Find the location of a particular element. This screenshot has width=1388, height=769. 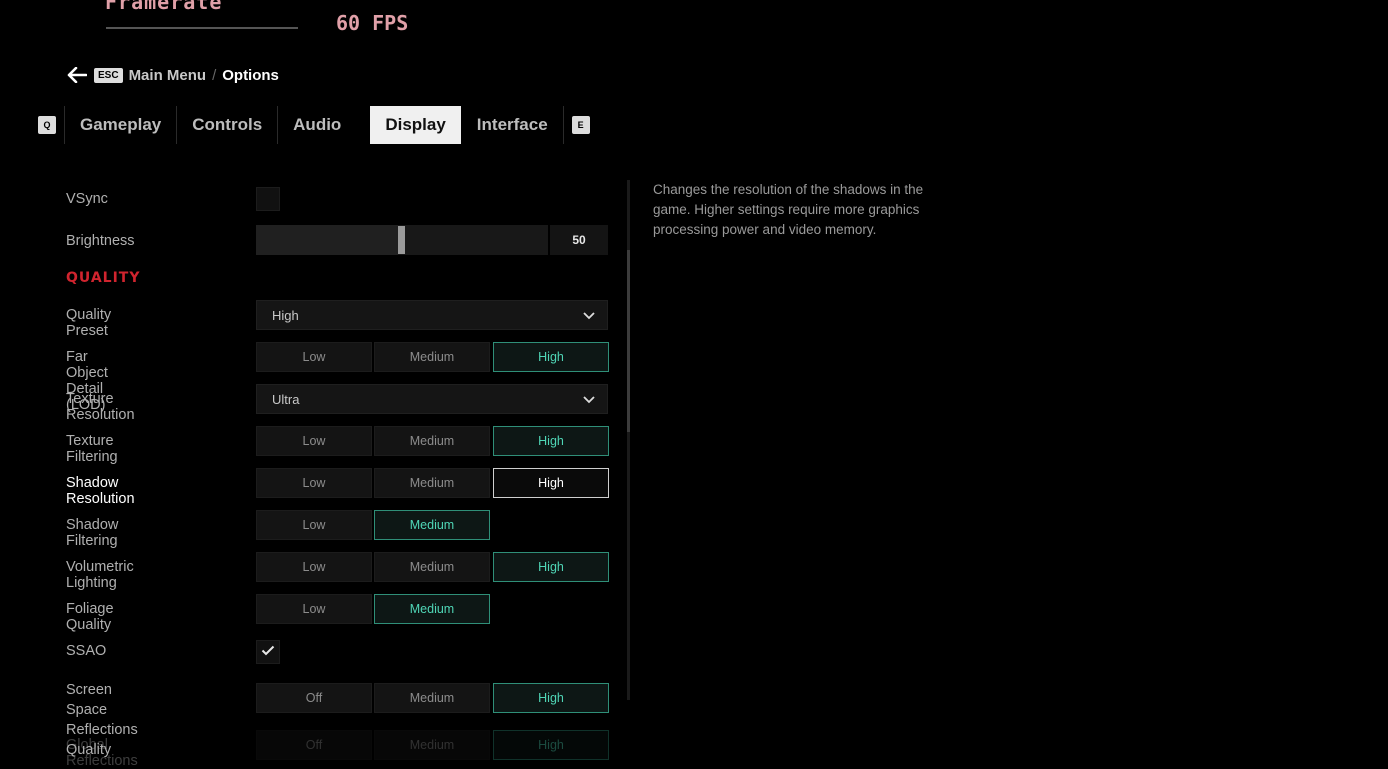

checkmark-icon is located at coordinates (268, 652).